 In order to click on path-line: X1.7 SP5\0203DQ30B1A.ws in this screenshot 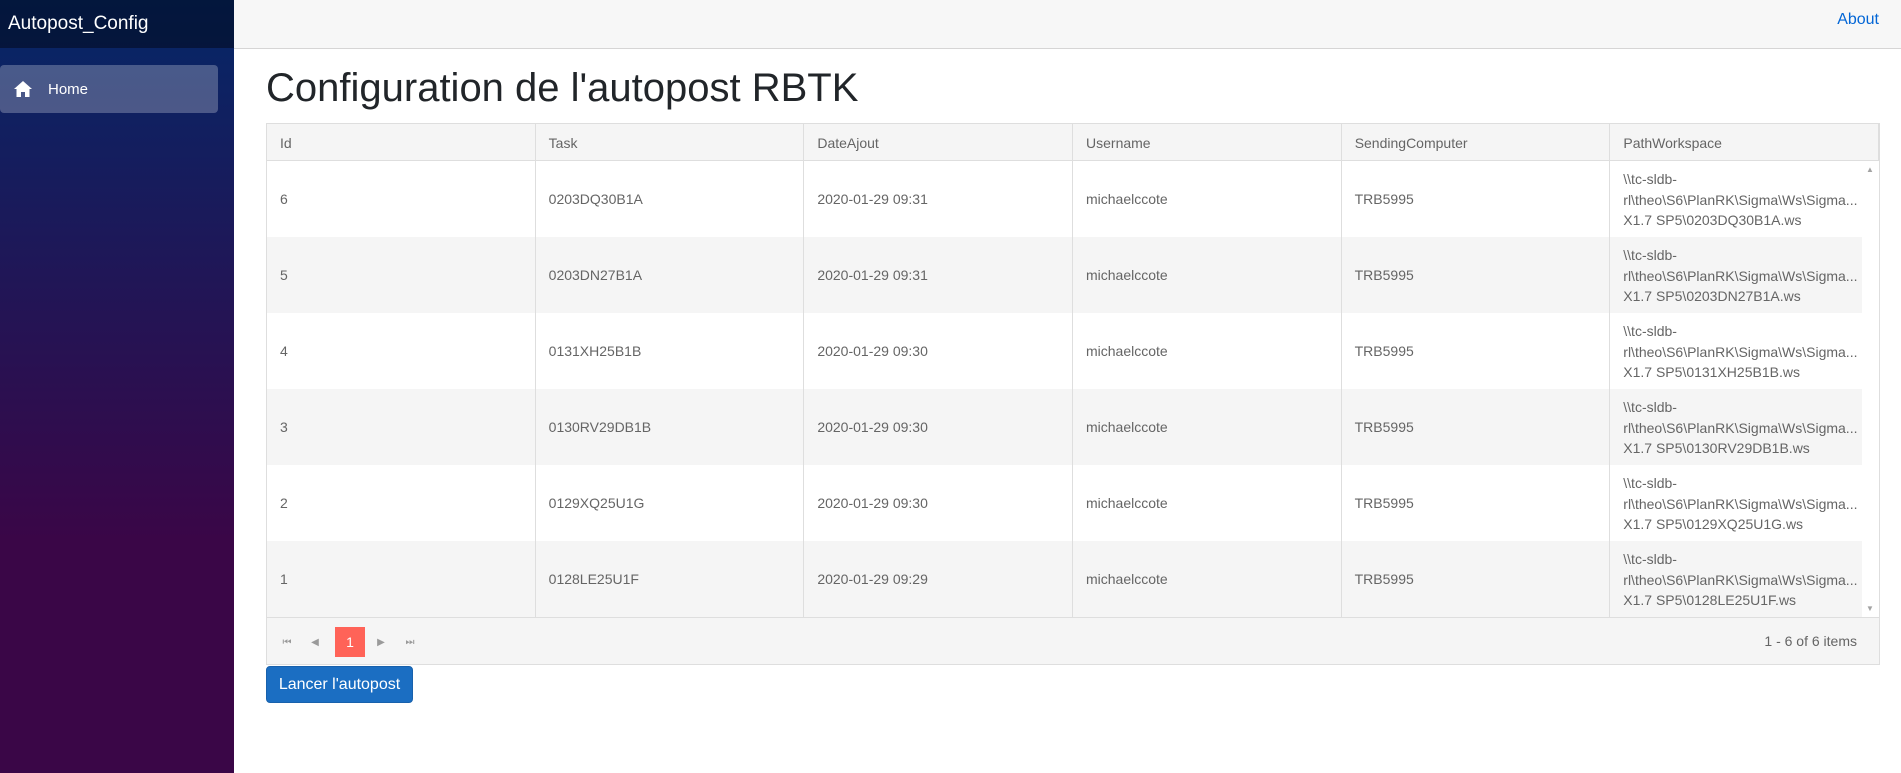, I will do `click(1712, 220)`.